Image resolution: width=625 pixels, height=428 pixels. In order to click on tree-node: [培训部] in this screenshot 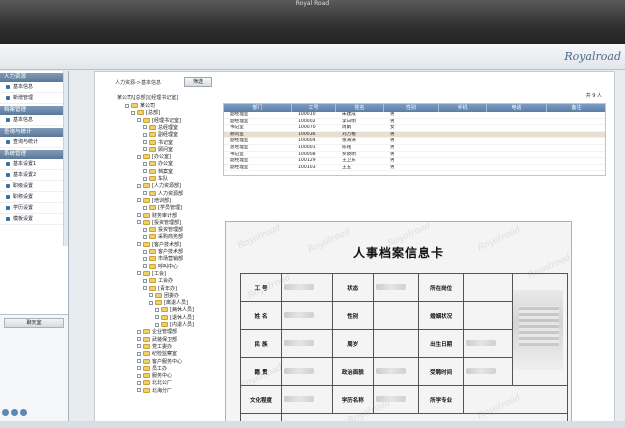, I will do `click(154, 200)`.